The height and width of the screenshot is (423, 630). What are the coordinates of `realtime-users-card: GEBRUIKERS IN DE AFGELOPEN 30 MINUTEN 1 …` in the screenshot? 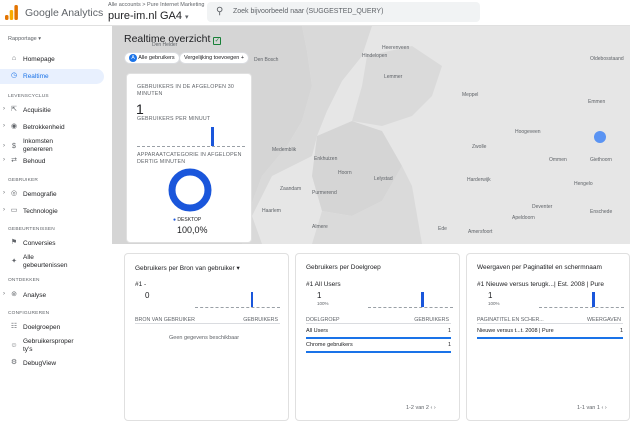 It's located at (189, 158).